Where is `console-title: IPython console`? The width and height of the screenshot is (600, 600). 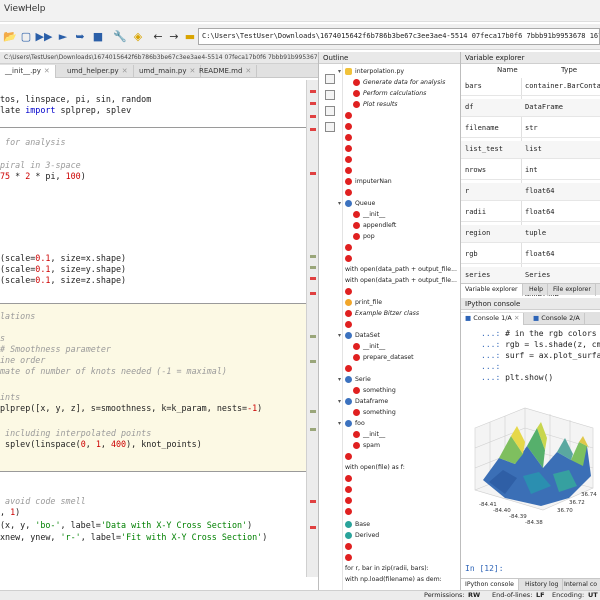
console-title: IPython console is located at coordinates (530, 304).